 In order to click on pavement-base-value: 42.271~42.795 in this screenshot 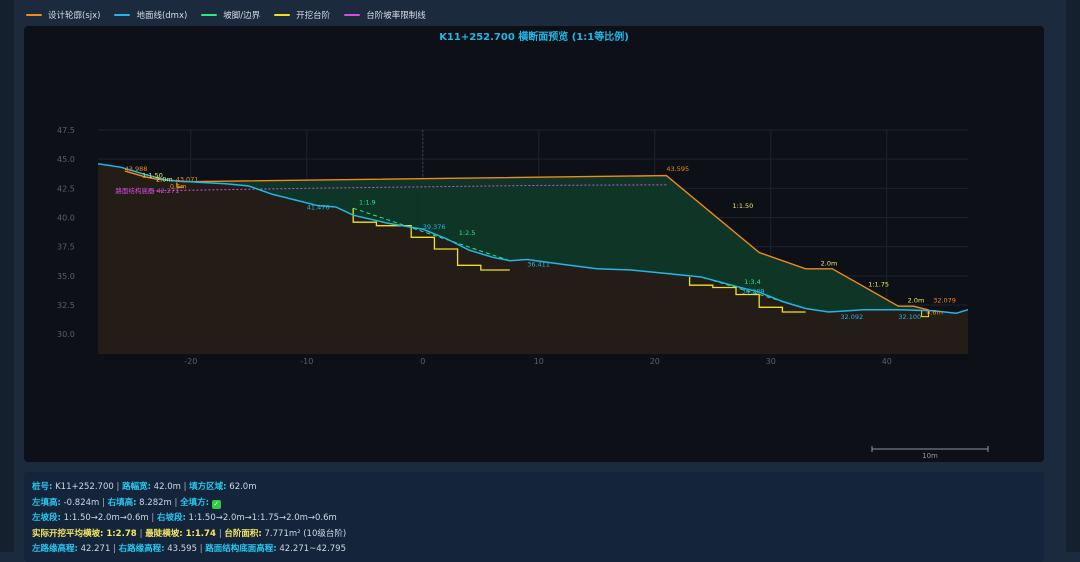, I will do `click(311, 549)`.